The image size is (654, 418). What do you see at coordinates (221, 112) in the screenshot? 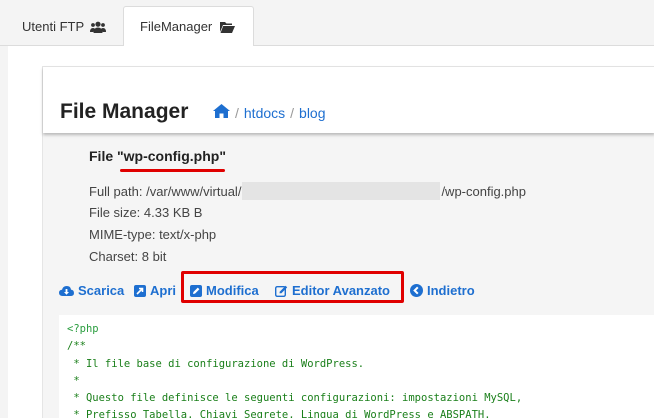
I see `home-icon` at bounding box center [221, 112].